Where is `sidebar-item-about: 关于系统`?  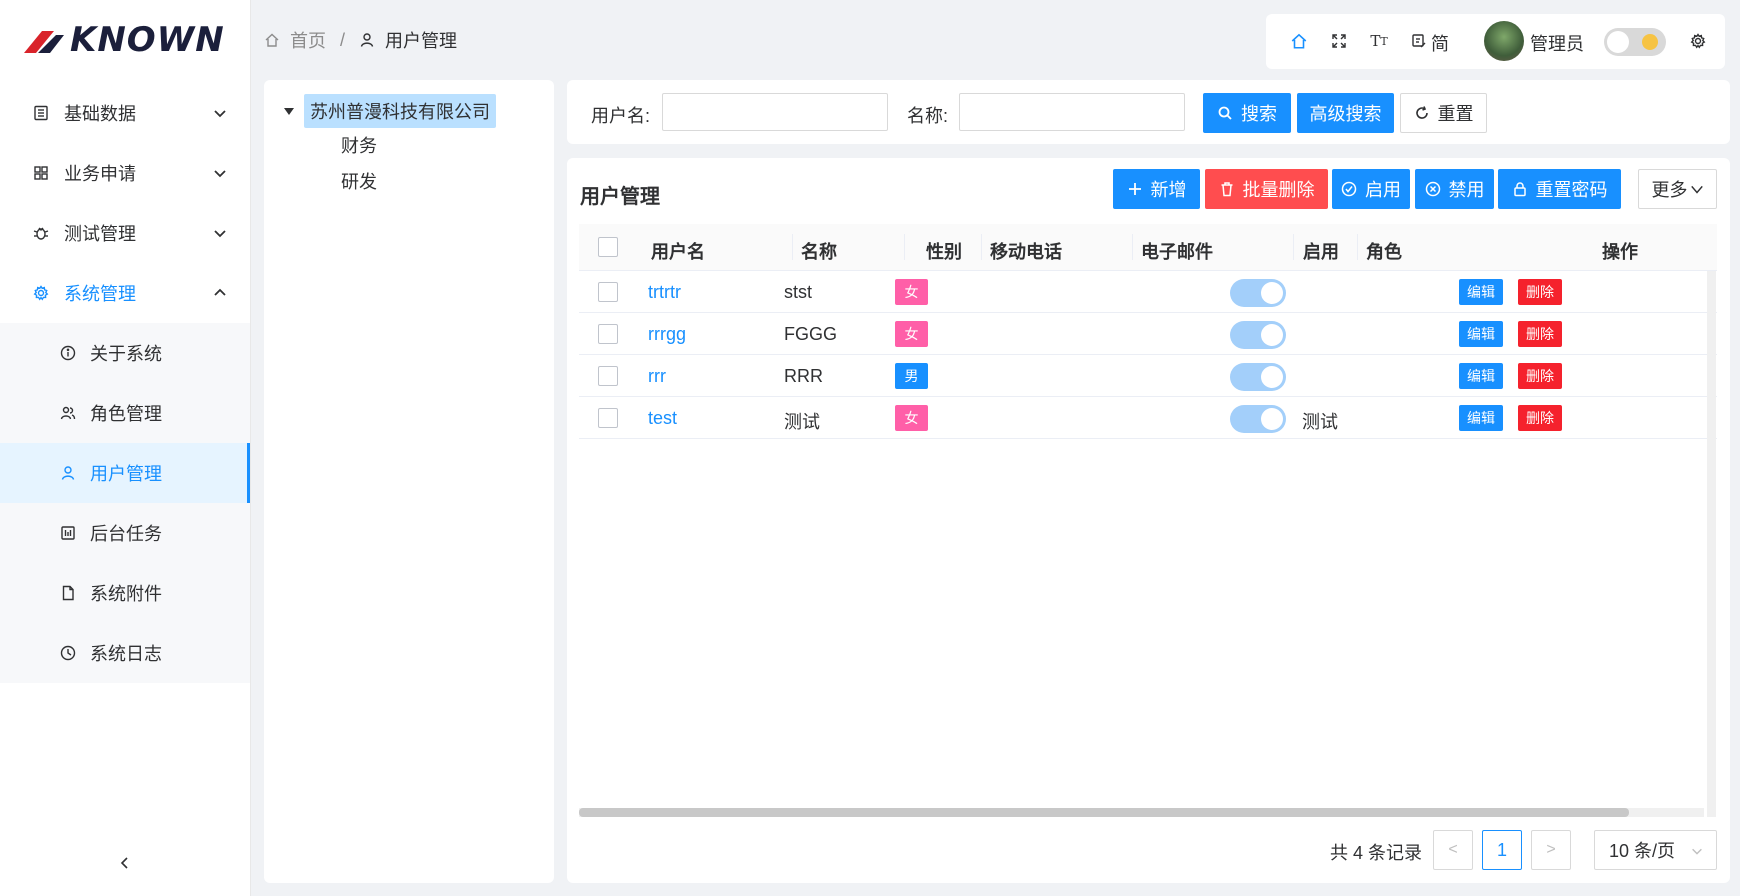
sidebar-item-about: 关于系统 is located at coordinates (125, 353).